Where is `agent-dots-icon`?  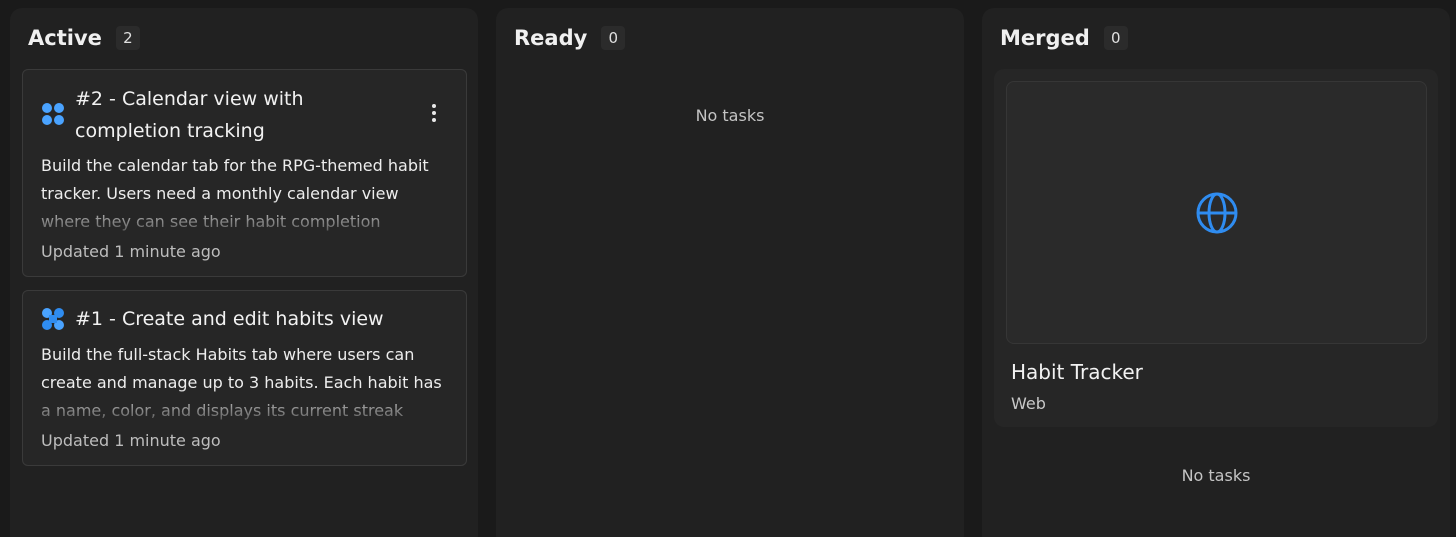 agent-dots-icon is located at coordinates (53, 114).